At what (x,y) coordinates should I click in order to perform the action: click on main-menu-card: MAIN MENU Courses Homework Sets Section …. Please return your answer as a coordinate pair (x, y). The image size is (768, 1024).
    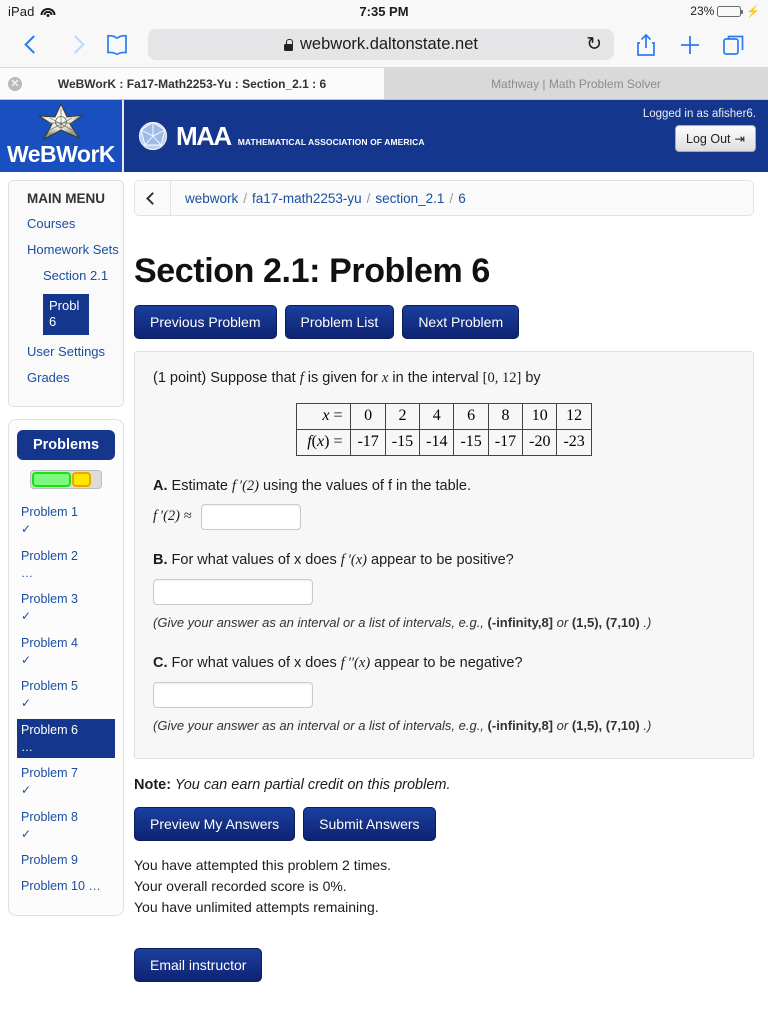
    Looking at the image, I should click on (66, 294).